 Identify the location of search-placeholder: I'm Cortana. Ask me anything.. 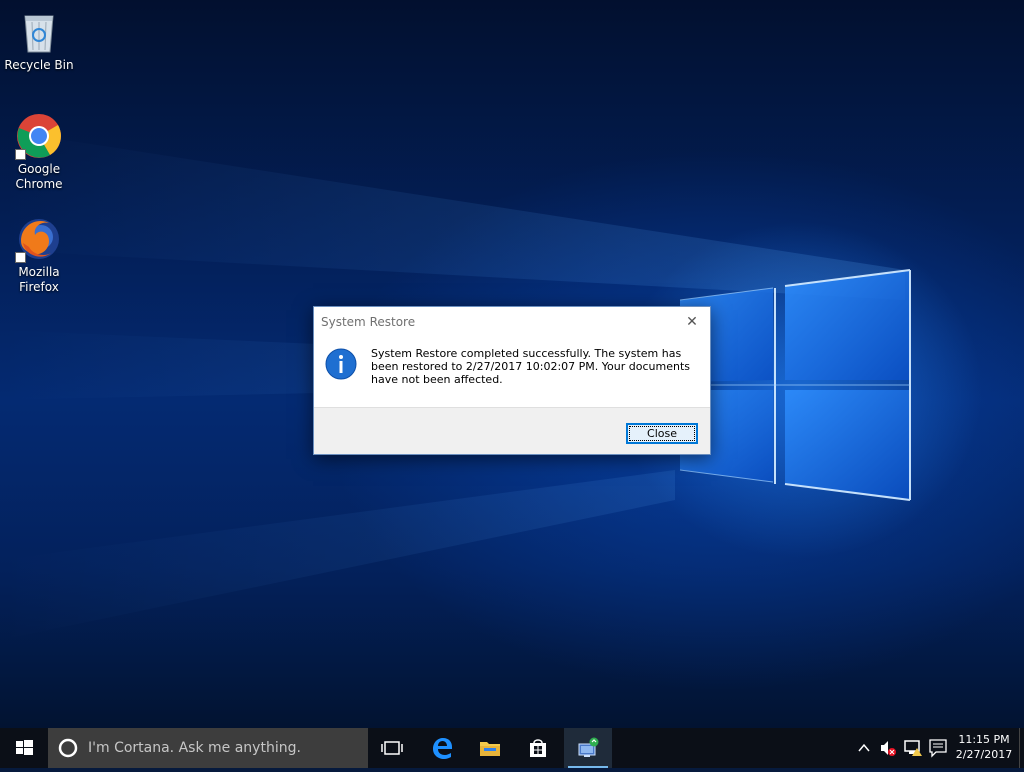
(194, 748).